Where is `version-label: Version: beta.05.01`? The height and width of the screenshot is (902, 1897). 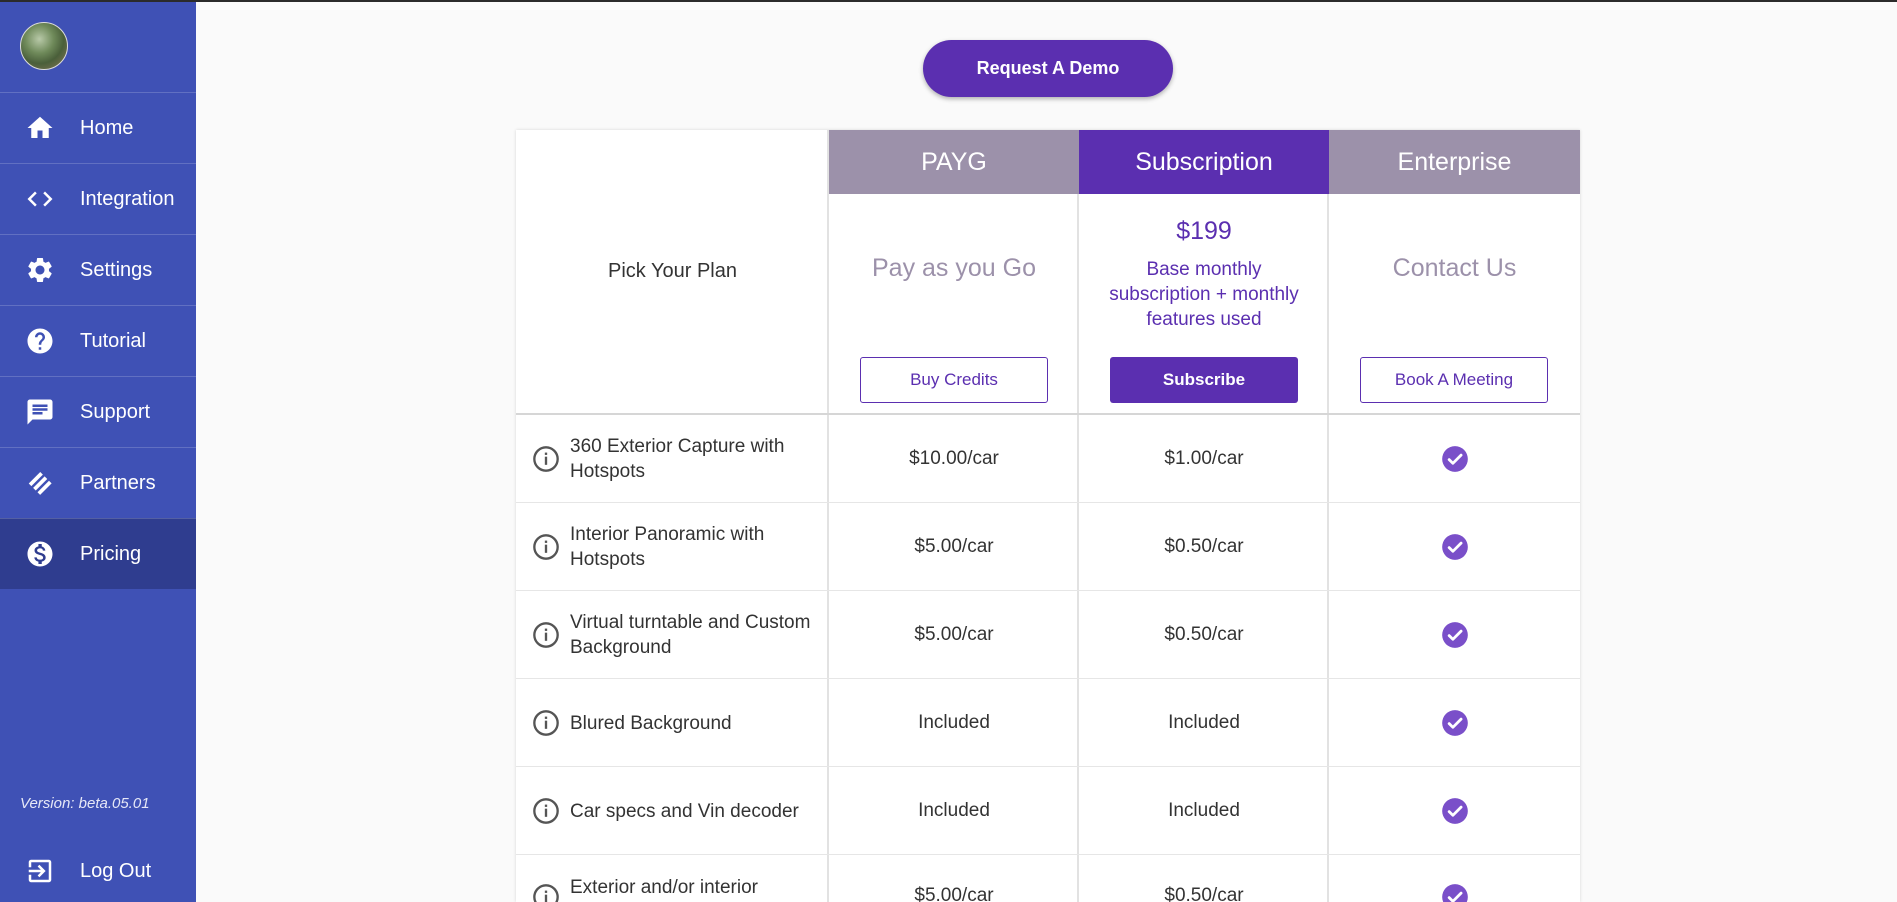
version-label: Version: beta.05.01 is located at coordinates (85, 803).